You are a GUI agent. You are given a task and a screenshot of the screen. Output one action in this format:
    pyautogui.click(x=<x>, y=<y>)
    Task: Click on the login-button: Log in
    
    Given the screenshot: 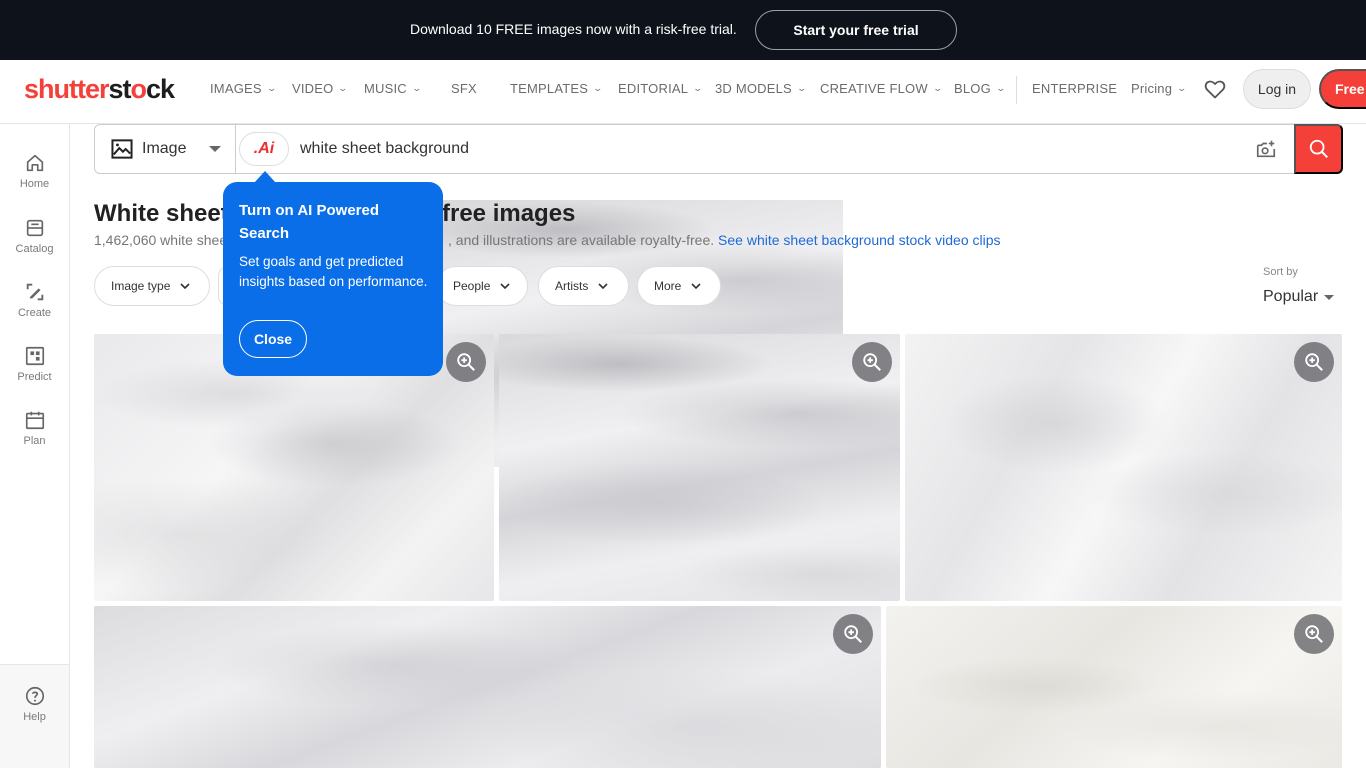 What is the action you would take?
    pyautogui.click(x=1277, y=89)
    